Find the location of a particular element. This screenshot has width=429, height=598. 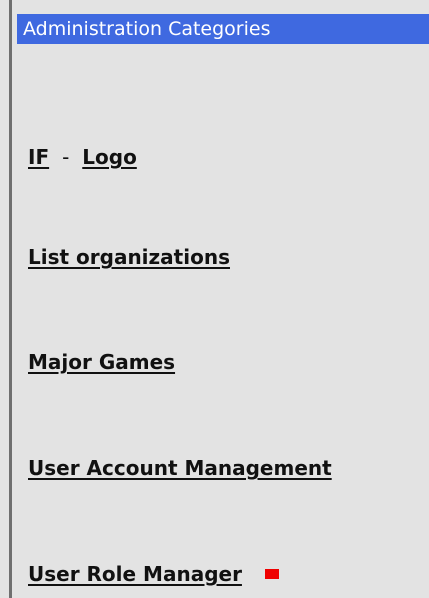

user-role-manager-link: User Role Manager is located at coordinates (135, 574).